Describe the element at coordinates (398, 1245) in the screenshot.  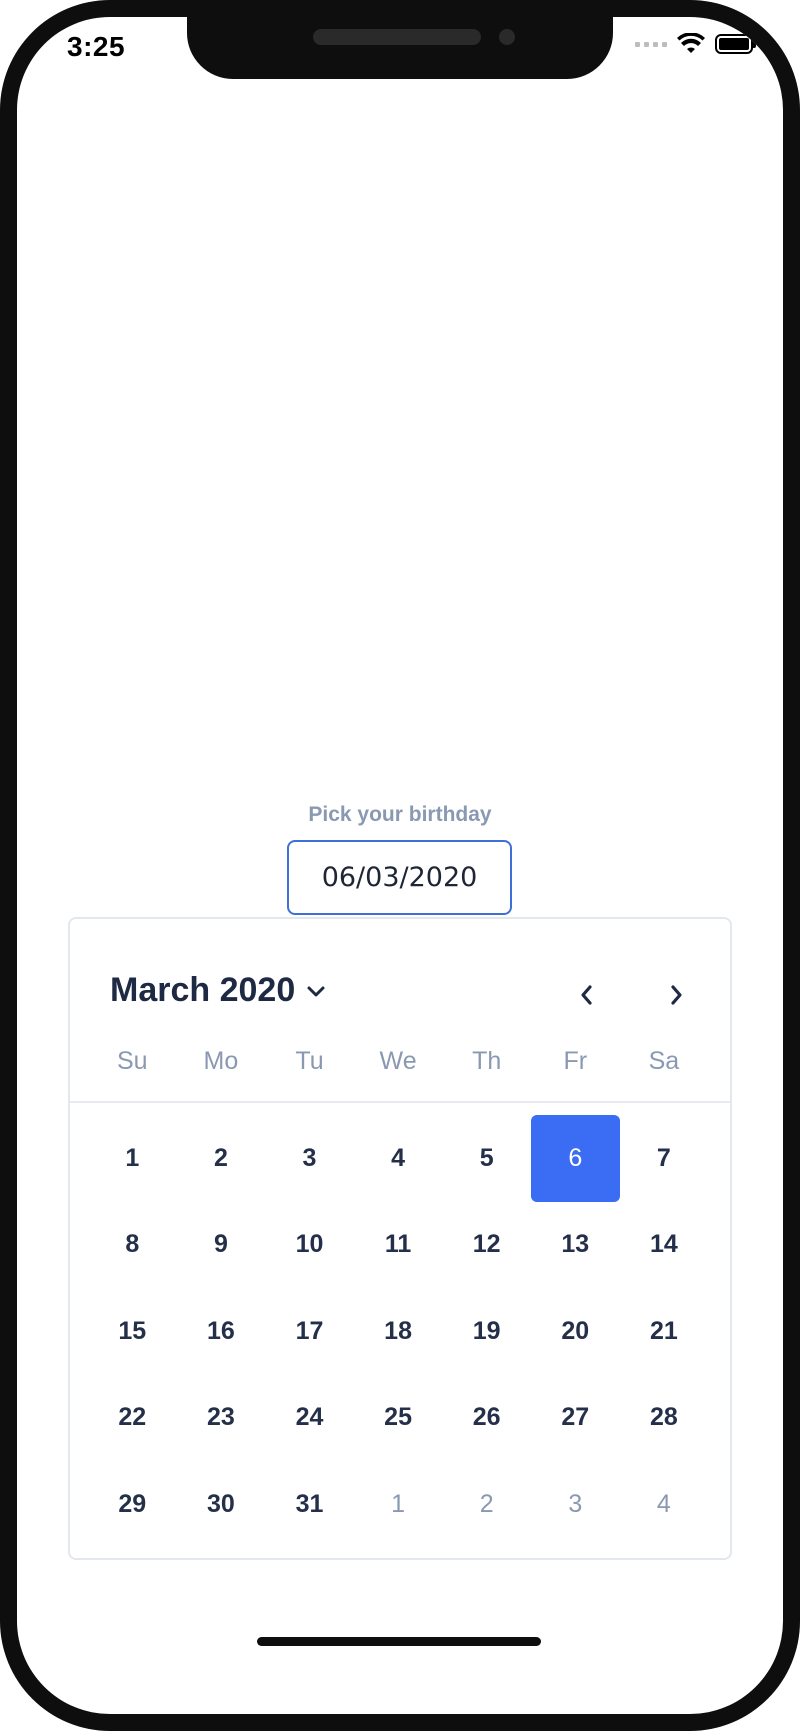
I see `day-cell: 11` at that location.